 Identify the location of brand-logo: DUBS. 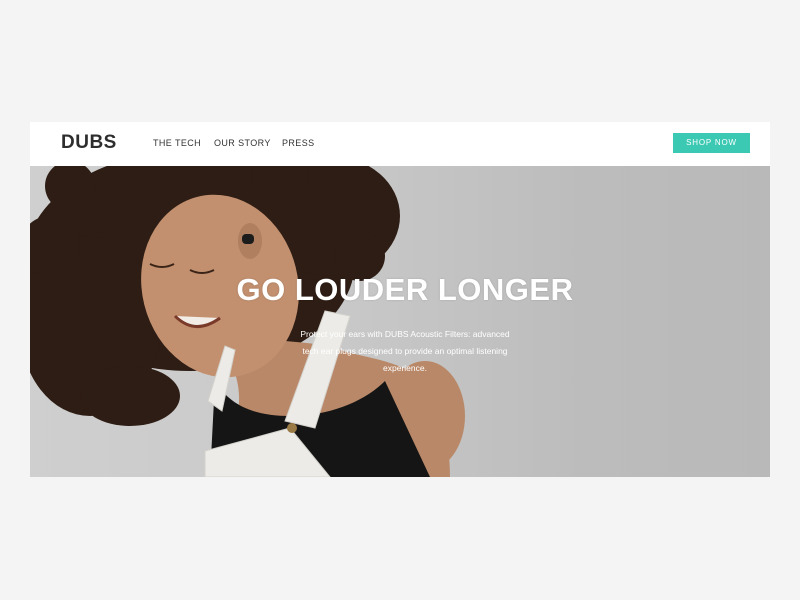
(89, 143).